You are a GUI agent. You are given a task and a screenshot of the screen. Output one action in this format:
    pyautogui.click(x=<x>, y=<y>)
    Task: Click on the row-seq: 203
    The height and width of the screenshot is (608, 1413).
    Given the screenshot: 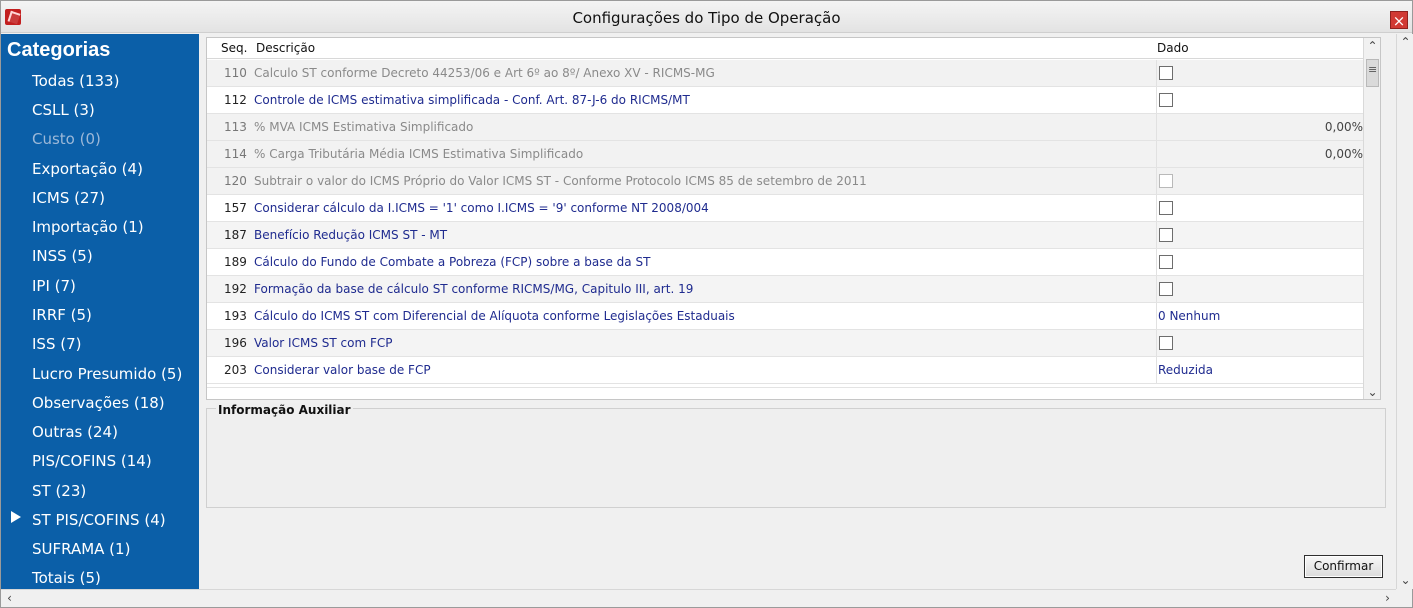 What is the action you would take?
    pyautogui.click(x=235, y=370)
    